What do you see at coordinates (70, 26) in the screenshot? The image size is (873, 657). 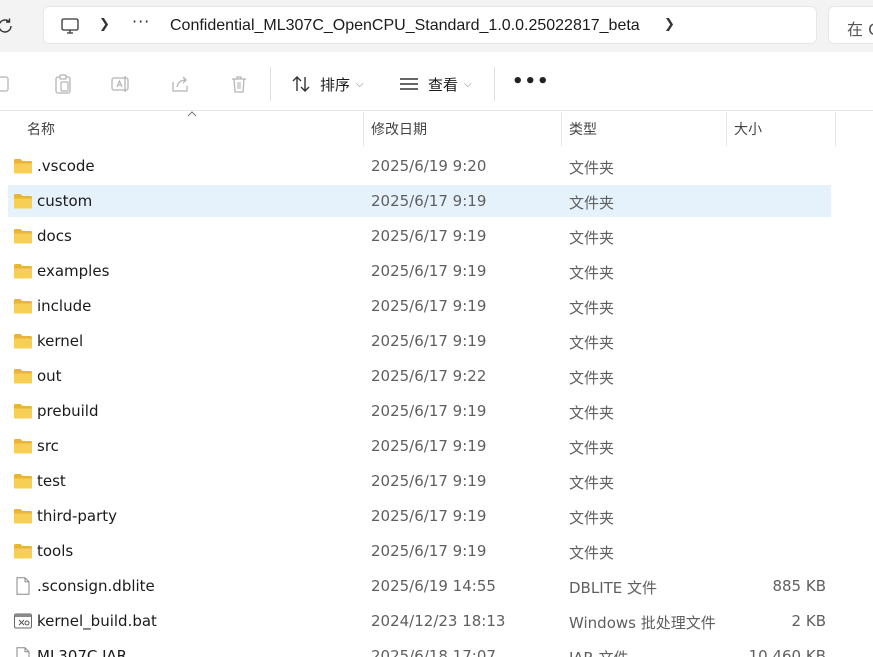 I see `this-pc-icon` at bounding box center [70, 26].